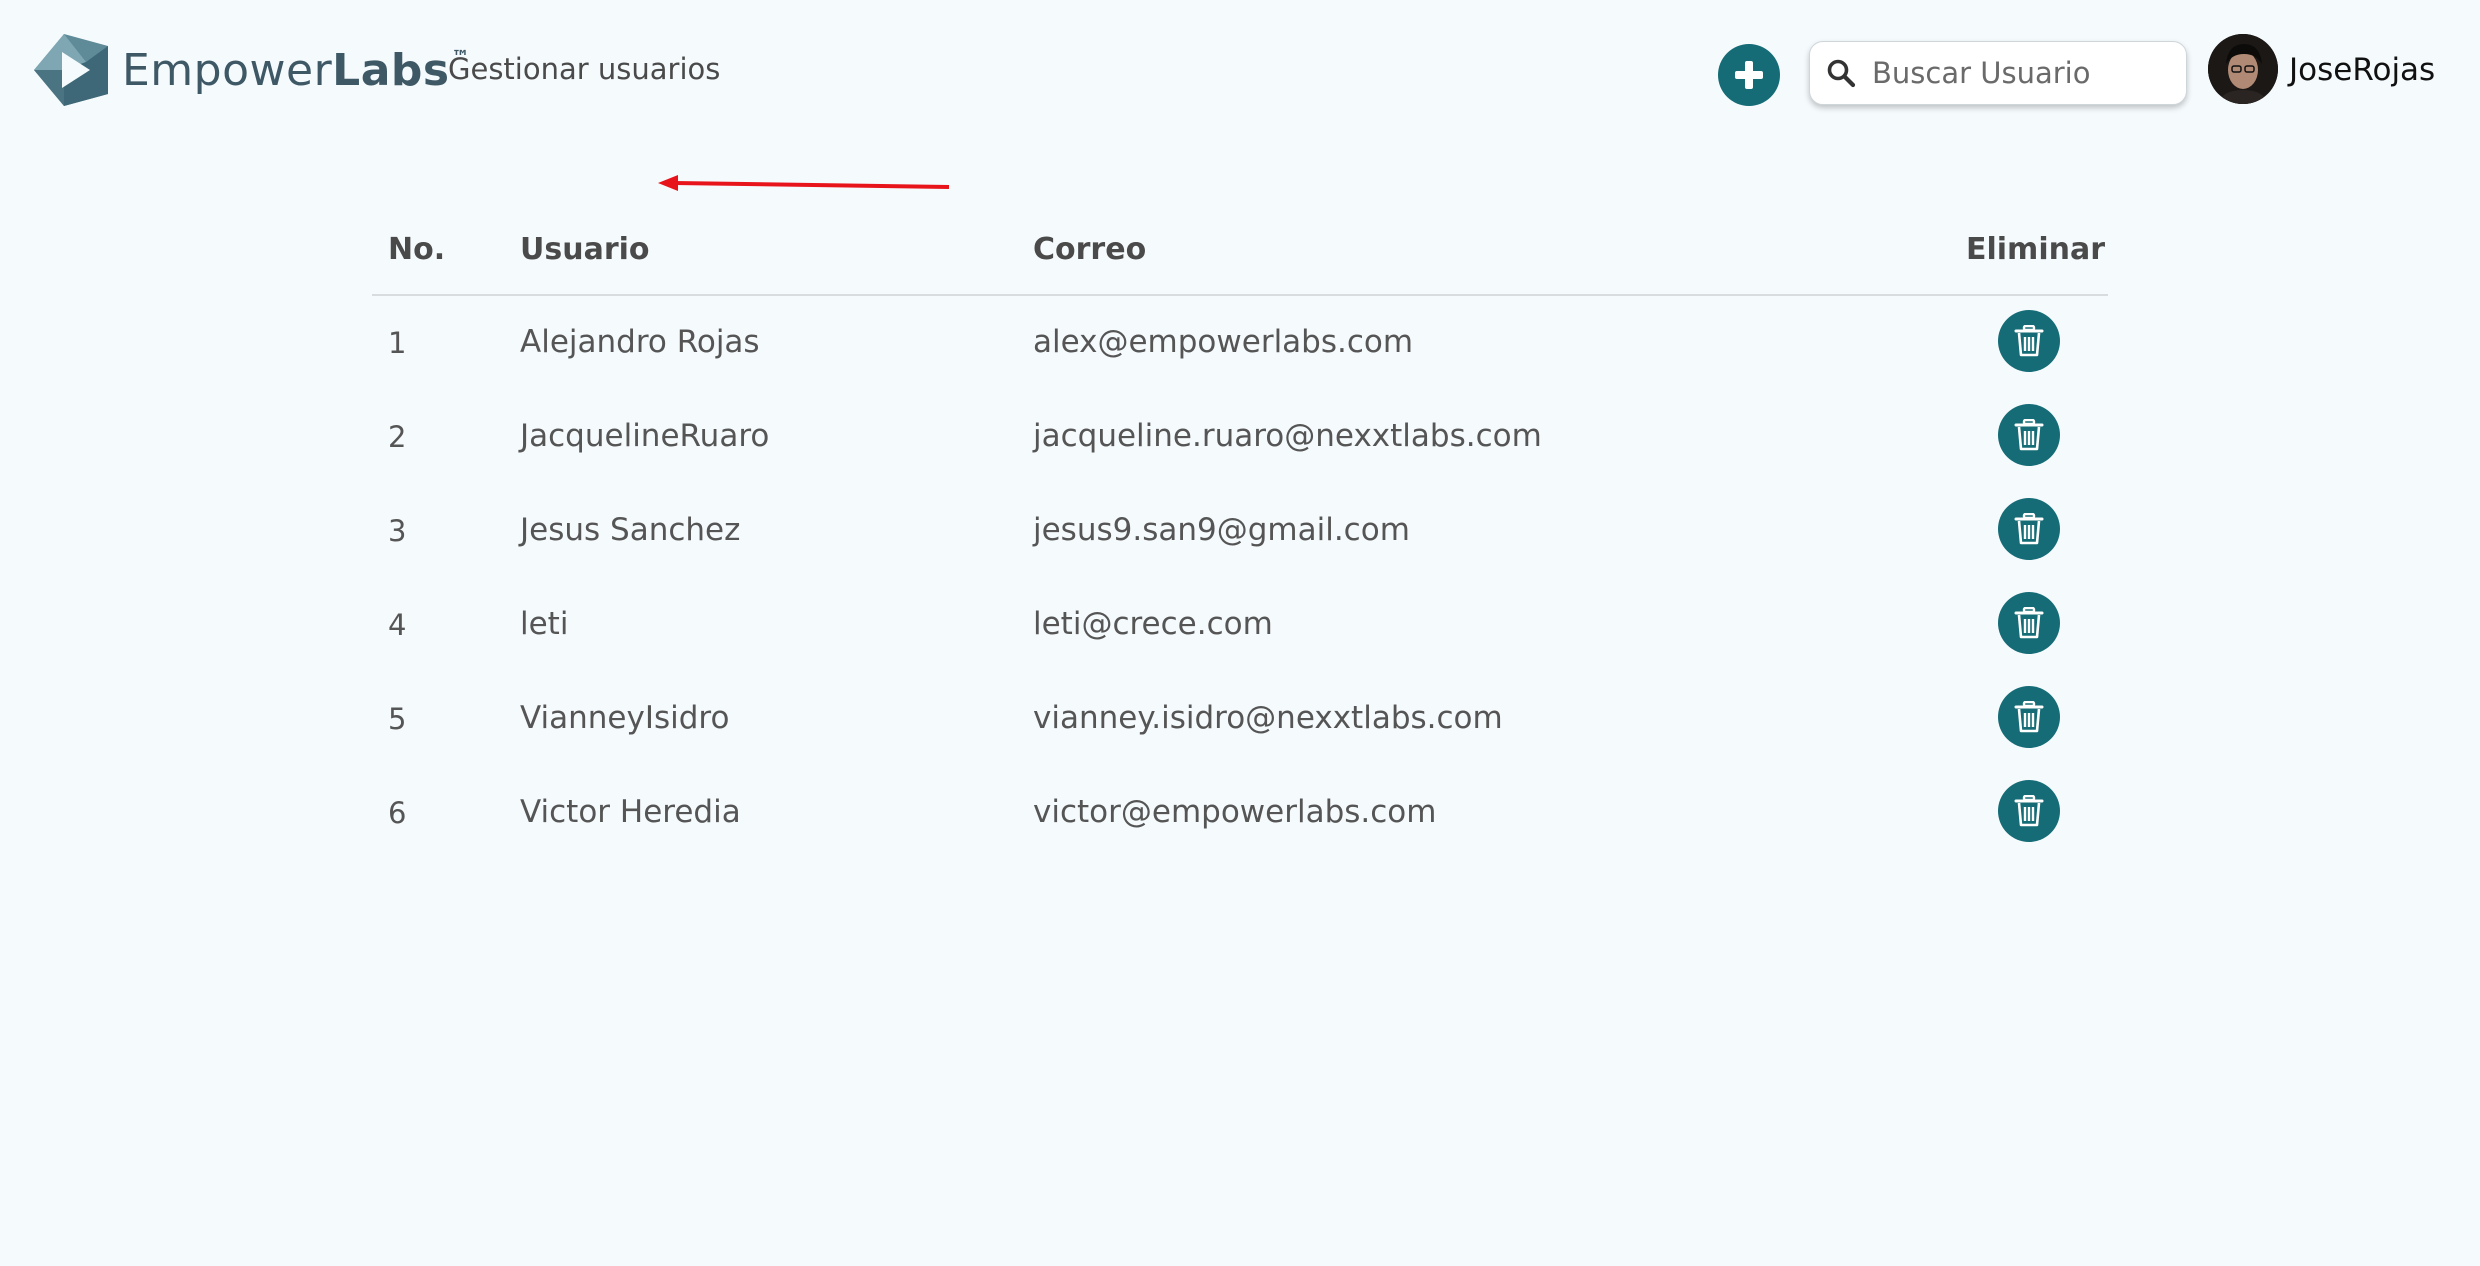  Describe the element at coordinates (391, 70) in the screenshot. I see `brand-name-bold: Labs` at that location.